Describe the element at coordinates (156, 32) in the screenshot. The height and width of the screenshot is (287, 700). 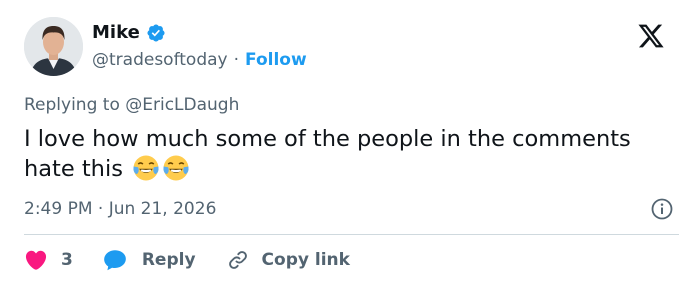
I see `verified-badge-icon` at that location.